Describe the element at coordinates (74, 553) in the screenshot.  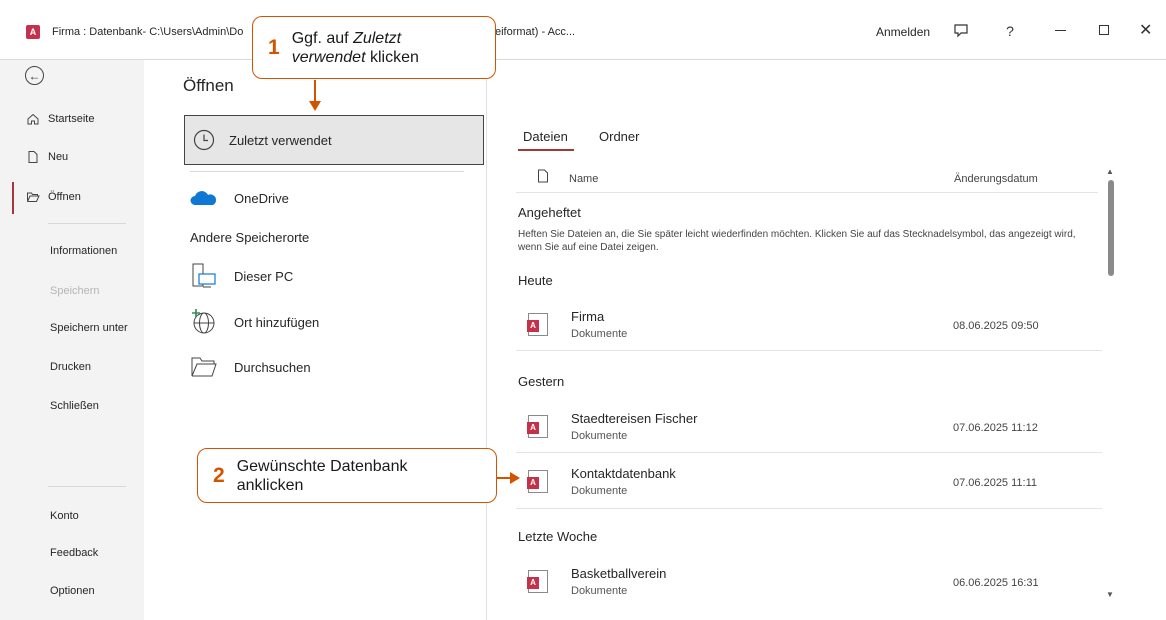
I see `sidebar-item-feedback: Feedback` at that location.